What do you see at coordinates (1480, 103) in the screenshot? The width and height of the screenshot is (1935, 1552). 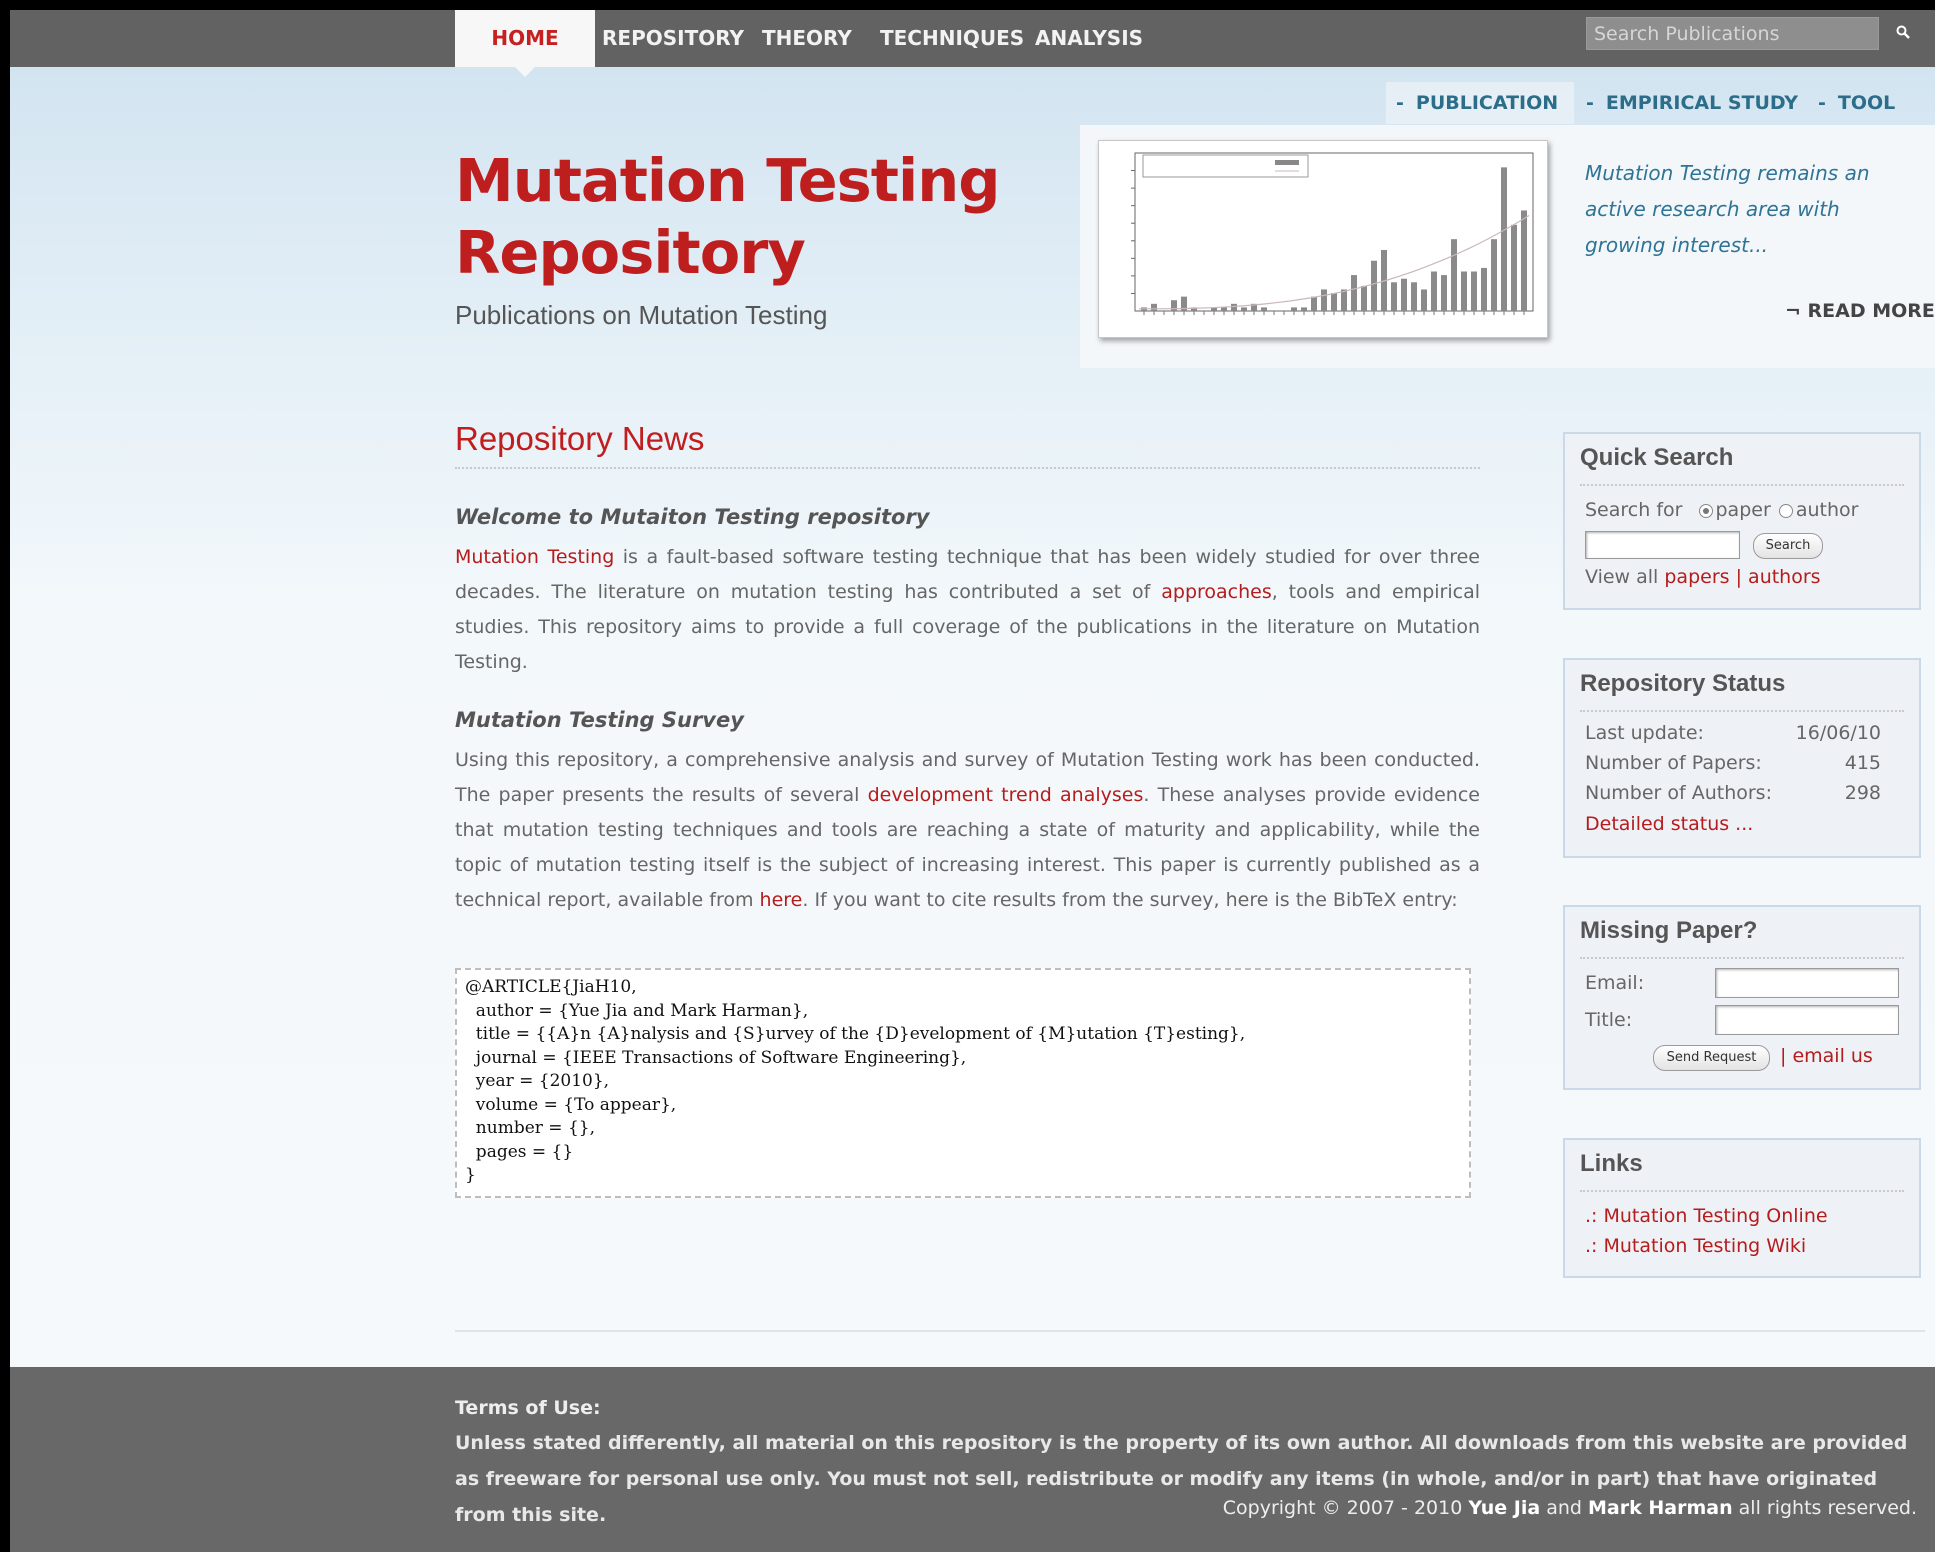 I see `subnav-publication: - PUBLICATION` at bounding box center [1480, 103].